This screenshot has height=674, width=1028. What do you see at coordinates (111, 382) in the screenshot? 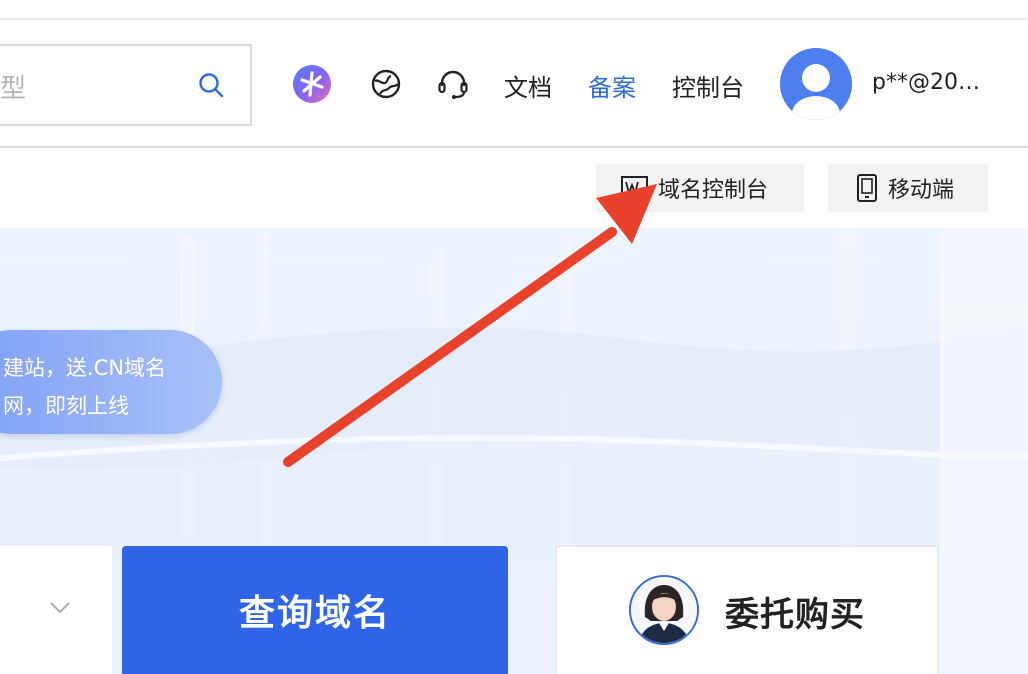
I see `promo-bubble: 建站，送.CN域名 网，即刻上线` at bounding box center [111, 382].